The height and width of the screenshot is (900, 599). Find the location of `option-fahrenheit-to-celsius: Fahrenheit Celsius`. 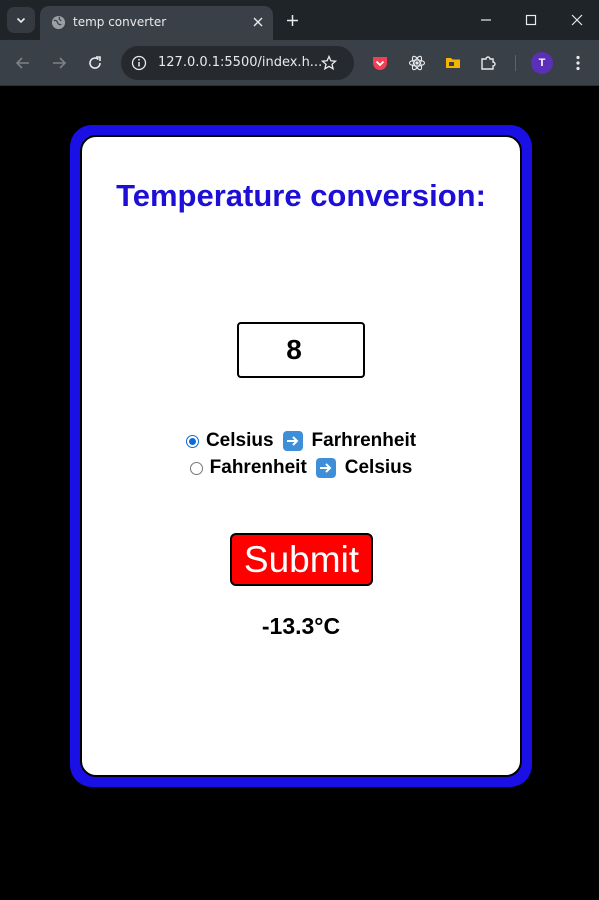

option-fahrenheit-to-celsius: Fahrenheit Celsius is located at coordinates (301, 468).